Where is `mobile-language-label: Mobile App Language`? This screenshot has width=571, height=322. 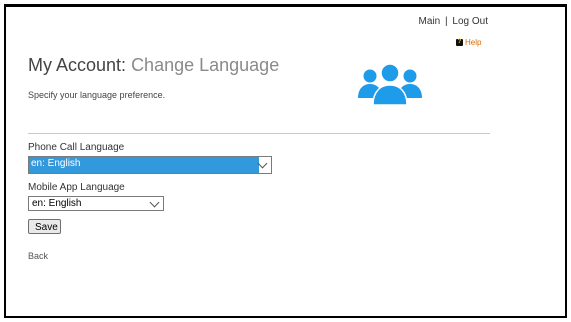 mobile-language-label: Mobile App Language is located at coordinates (76, 187).